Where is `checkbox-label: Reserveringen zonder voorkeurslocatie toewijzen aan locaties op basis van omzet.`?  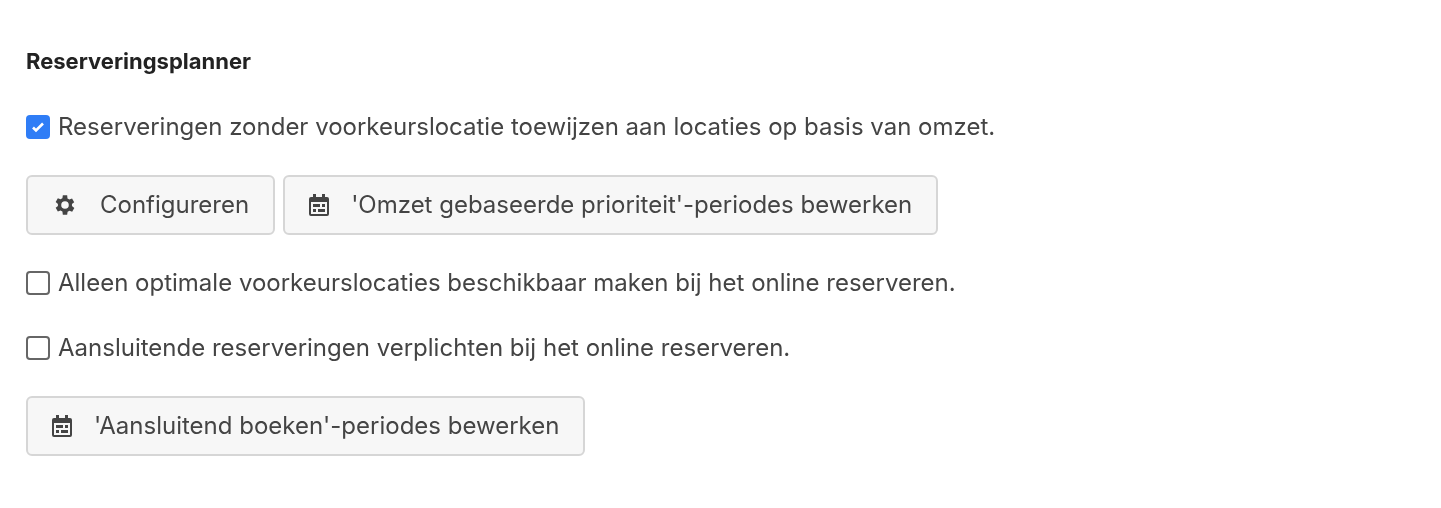 checkbox-label: Reserveringen zonder voorkeurslocatie toewijzen aan locaties op basis van omzet. is located at coordinates (527, 127).